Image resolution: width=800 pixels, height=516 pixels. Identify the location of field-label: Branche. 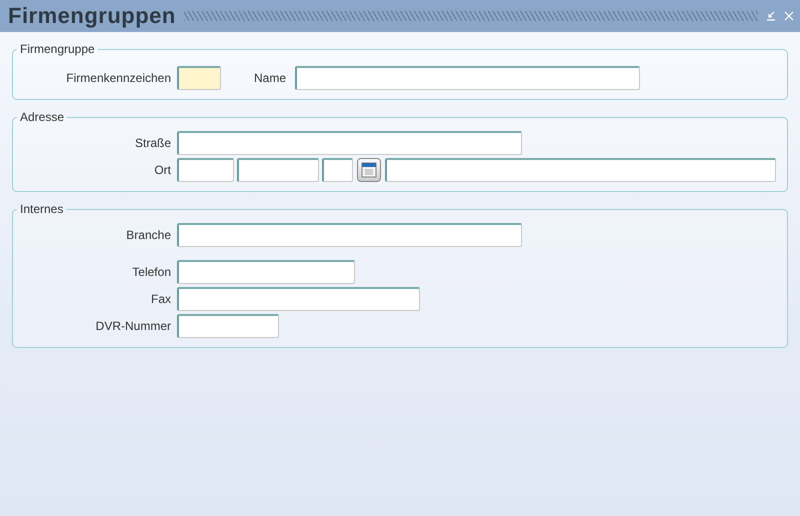
(148, 235).